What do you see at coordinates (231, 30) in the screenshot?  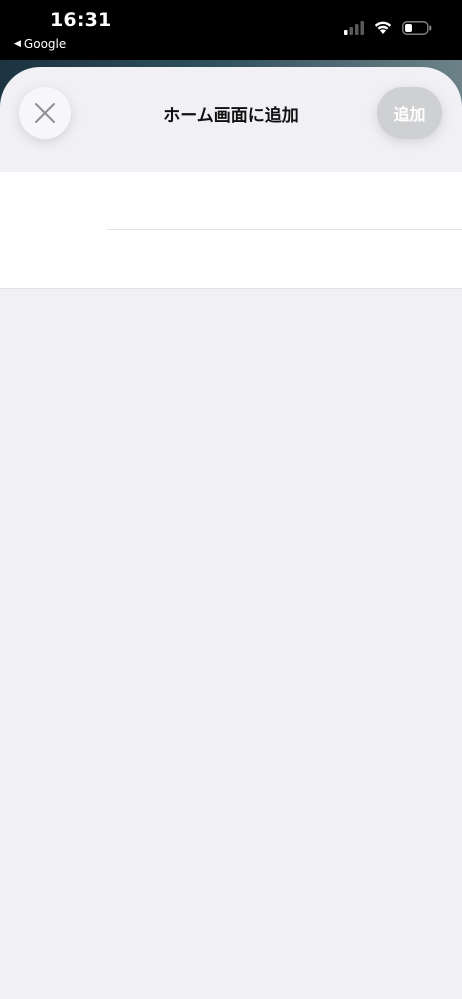 I see `status-bar: 16:31 ◀ Google` at bounding box center [231, 30].